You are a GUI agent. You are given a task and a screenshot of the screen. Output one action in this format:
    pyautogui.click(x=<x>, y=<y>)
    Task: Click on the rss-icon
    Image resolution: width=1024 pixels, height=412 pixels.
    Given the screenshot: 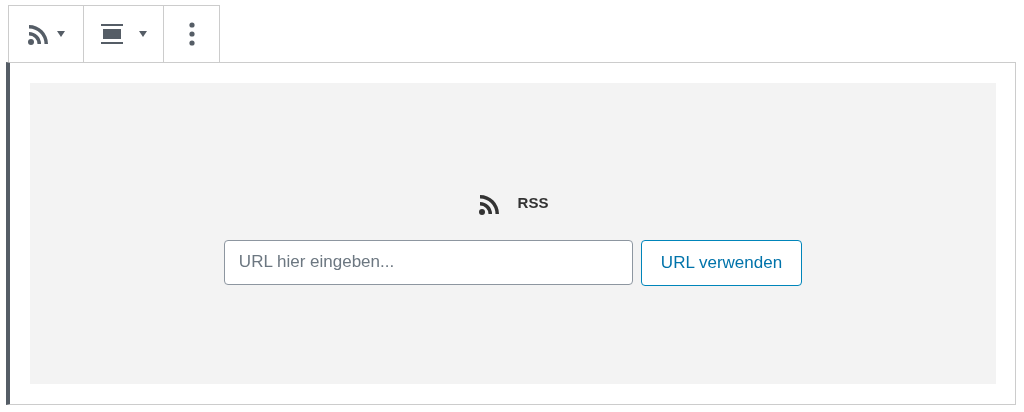 What is the action you would take?
    pyautogui.click(x=39, y=34)
    